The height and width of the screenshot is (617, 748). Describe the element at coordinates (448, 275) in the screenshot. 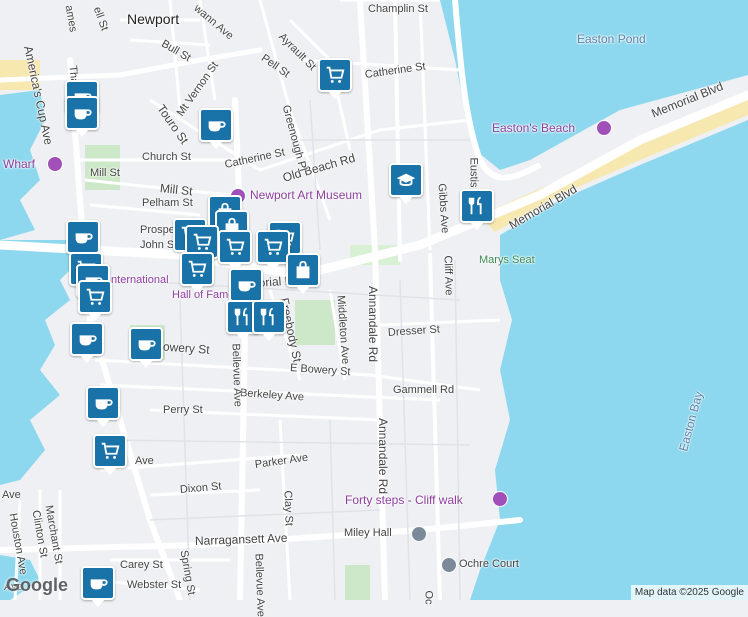

I see `street-label: Cliff Ave` at that location.